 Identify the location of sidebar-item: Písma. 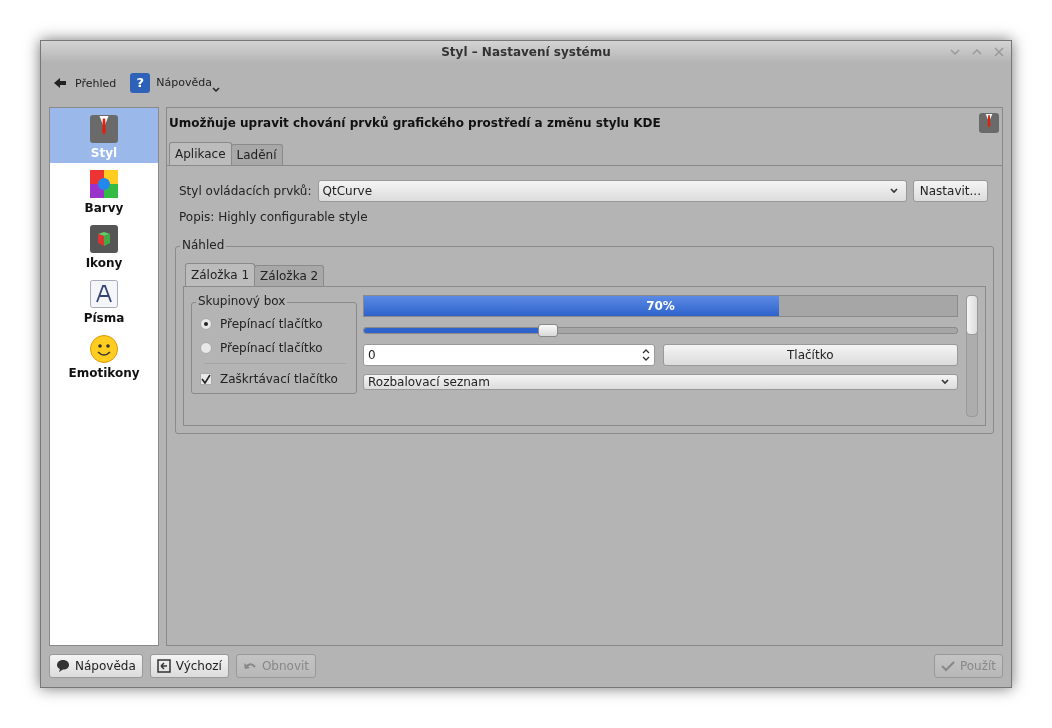
(104, 300).